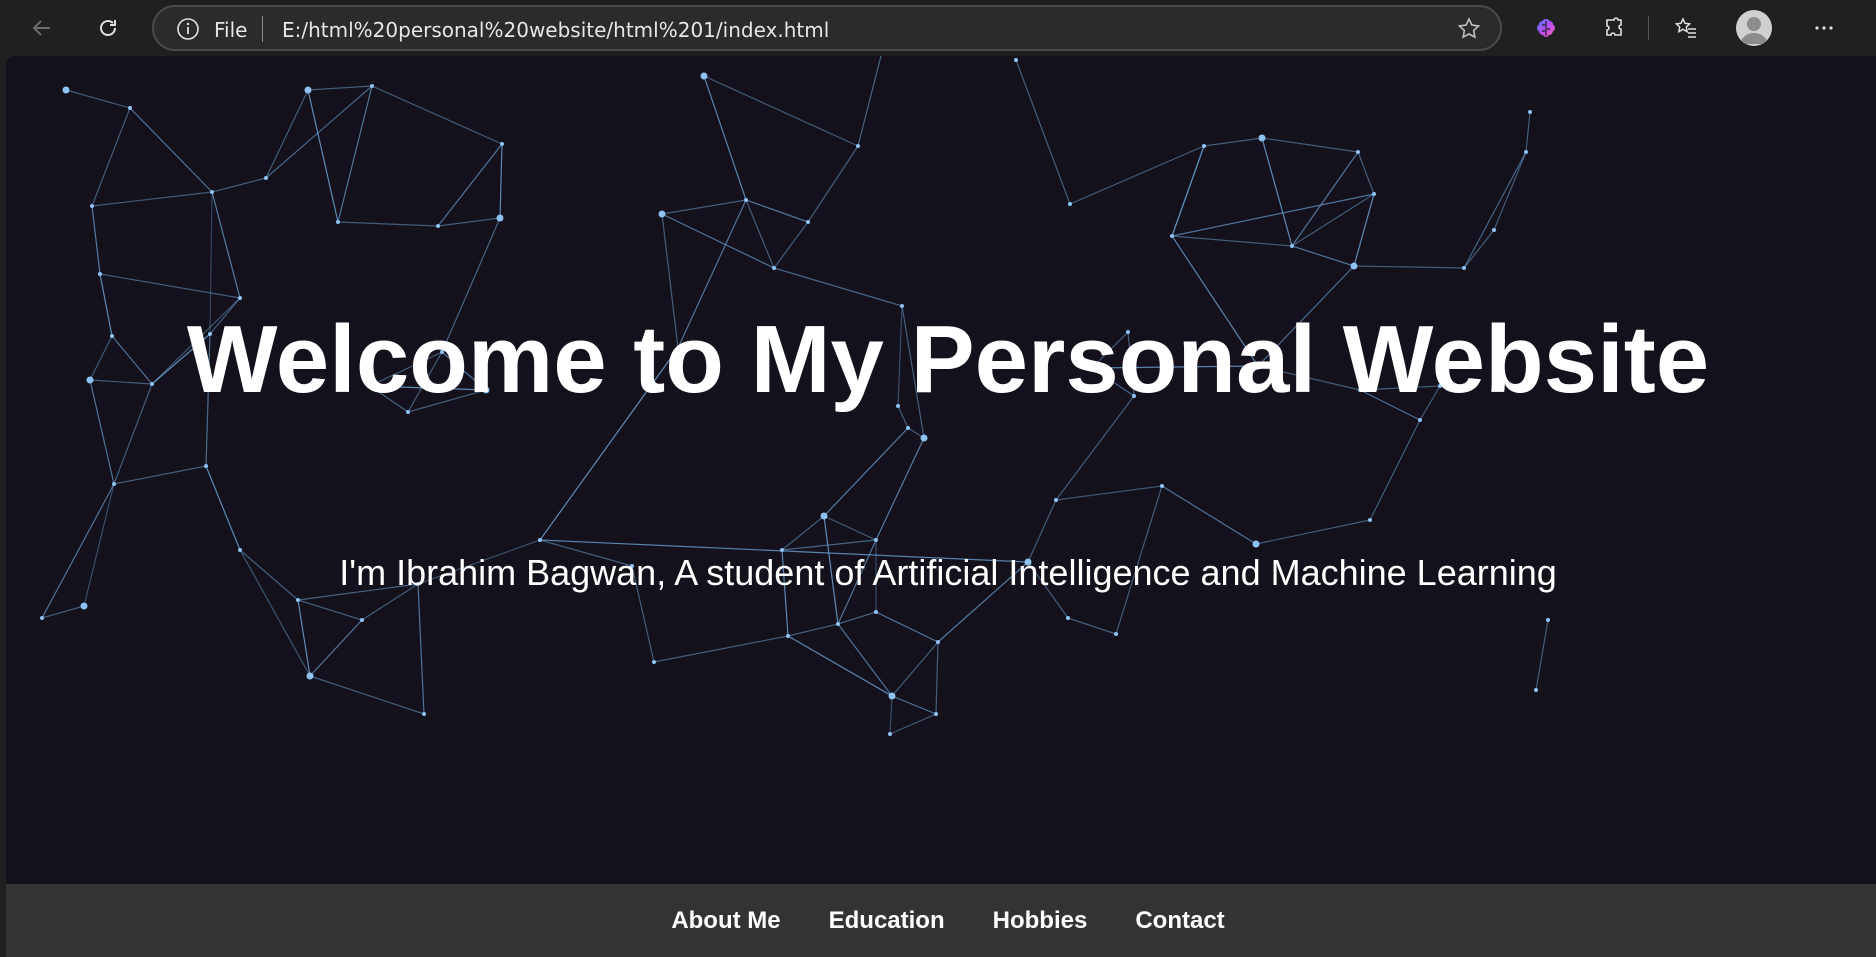  Describe the element at coordinates (1040, 921) in the screenshot. I see `nav-hobbies: Hobbies` at that location.